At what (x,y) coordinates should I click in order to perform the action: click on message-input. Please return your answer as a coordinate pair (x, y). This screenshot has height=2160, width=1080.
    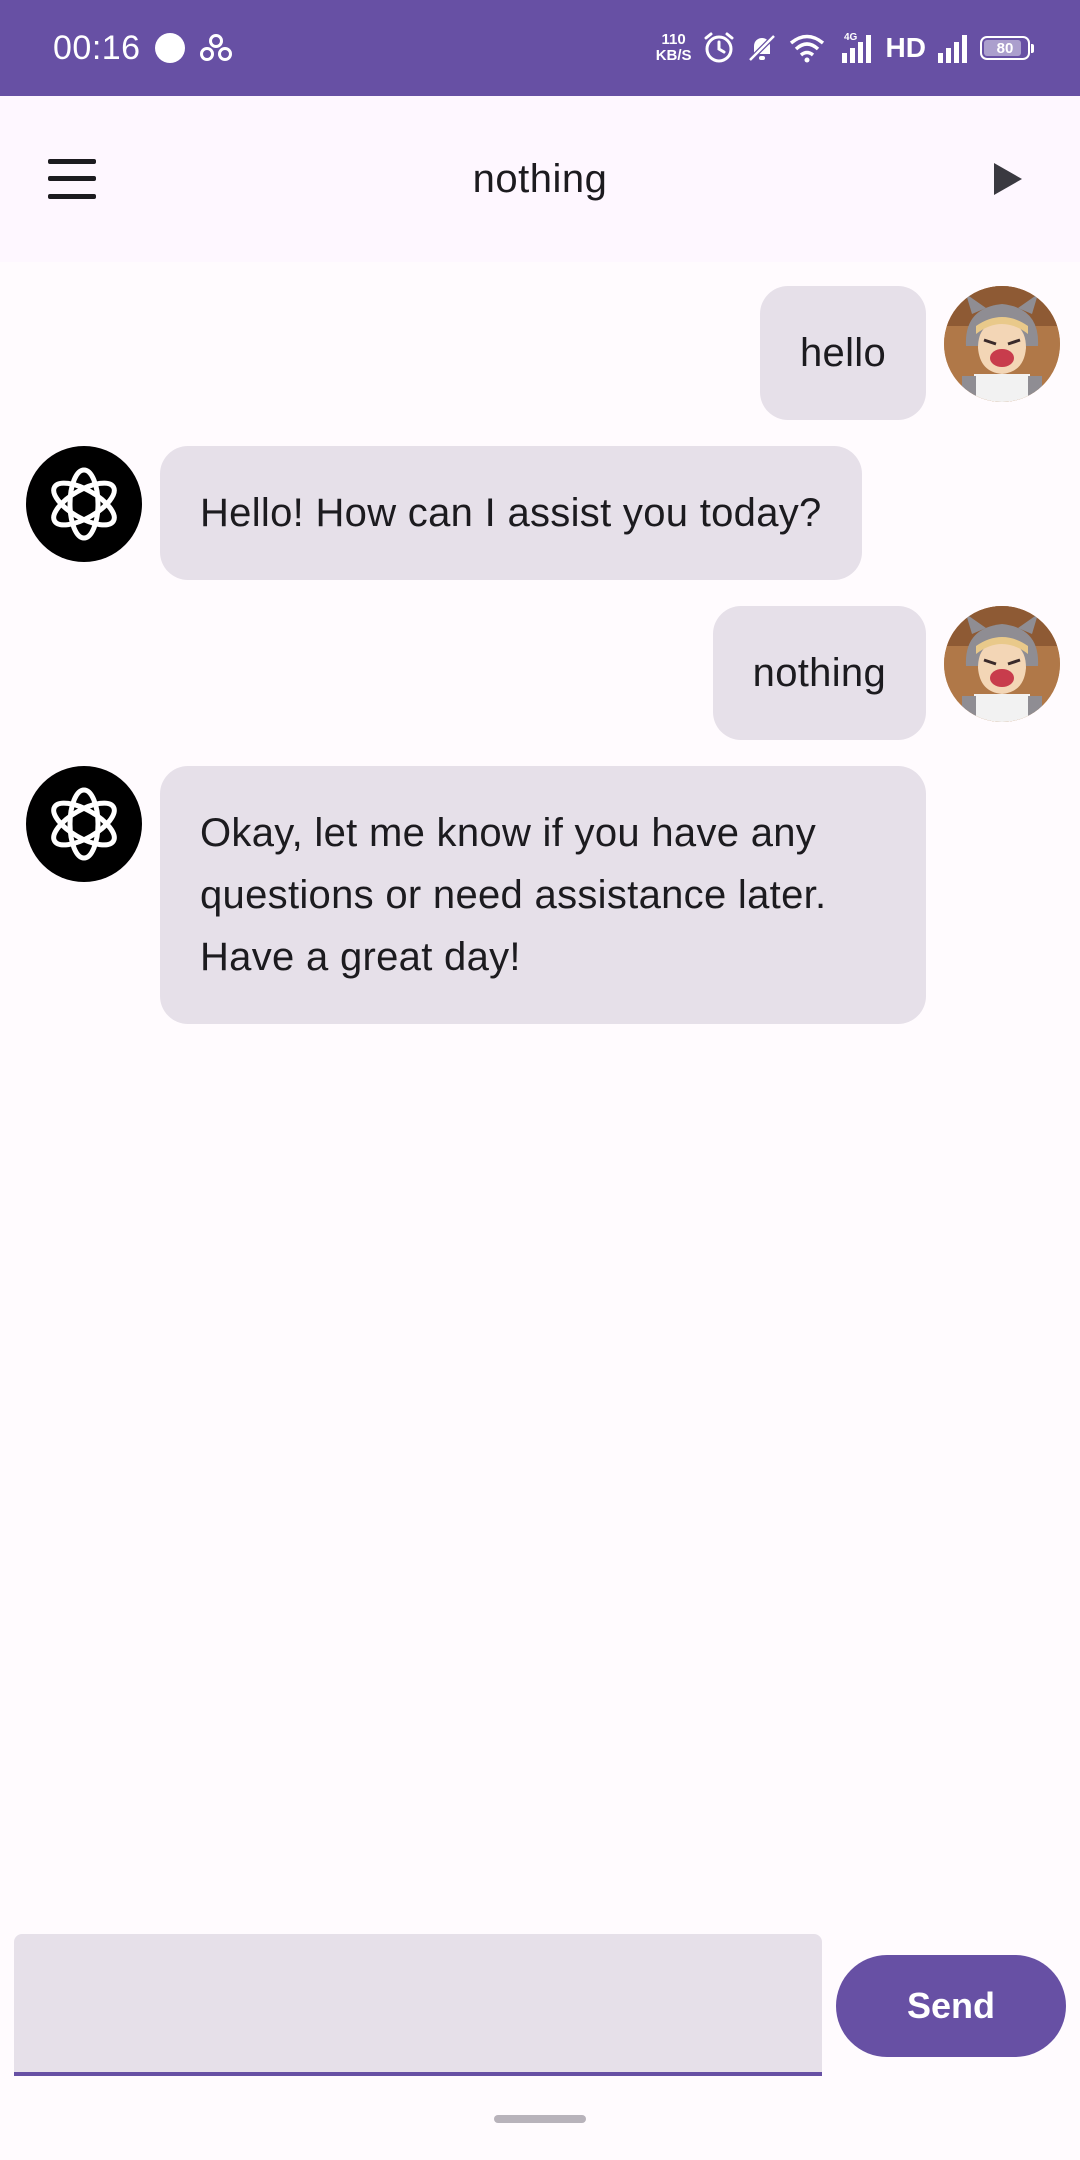
    Looking at the image, I should click on (418, 2005).